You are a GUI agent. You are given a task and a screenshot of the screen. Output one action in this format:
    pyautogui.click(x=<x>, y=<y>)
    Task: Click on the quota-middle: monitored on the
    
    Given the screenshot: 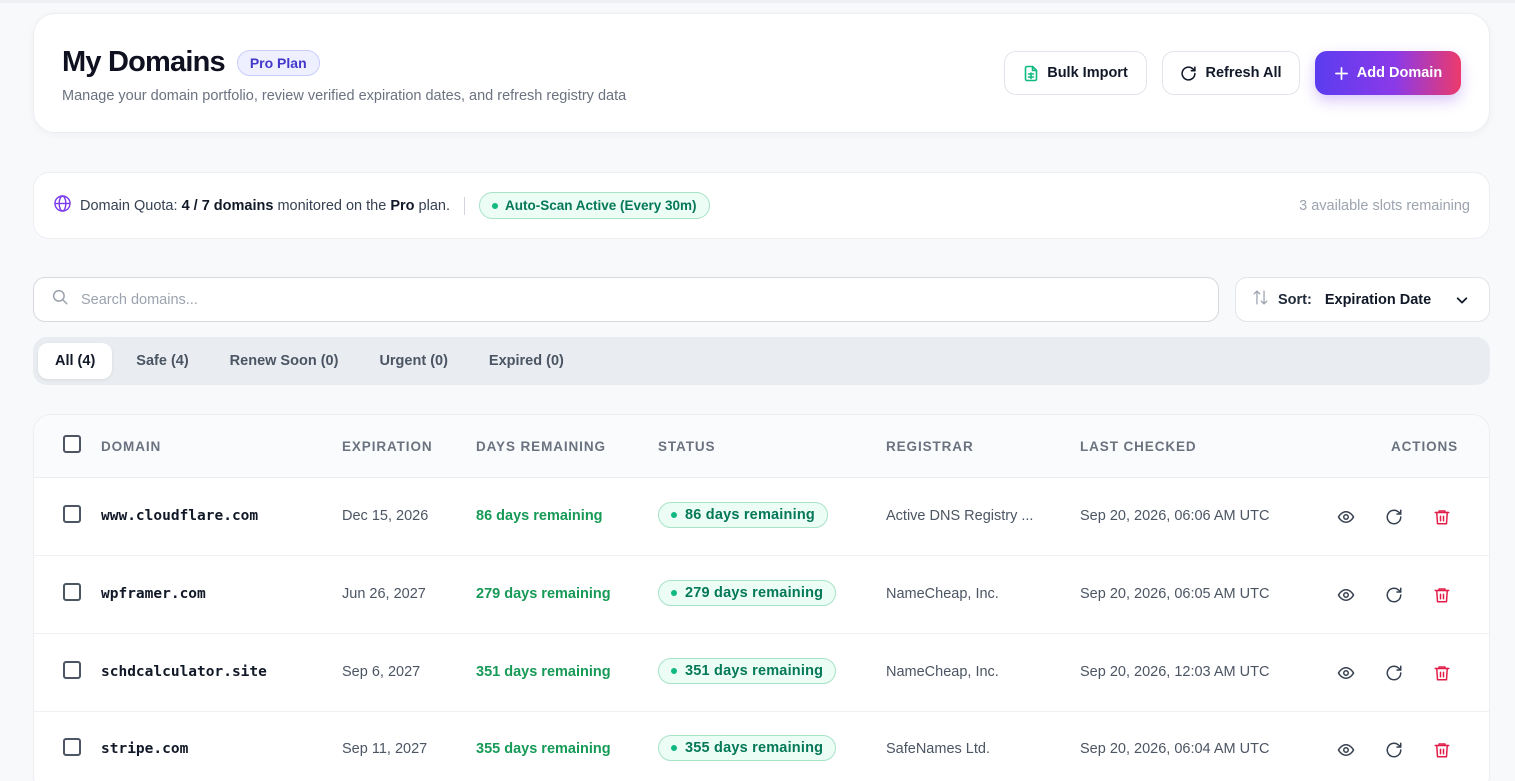 What is the action you would take?
    pyautogui.click(x=332, y=205)
    